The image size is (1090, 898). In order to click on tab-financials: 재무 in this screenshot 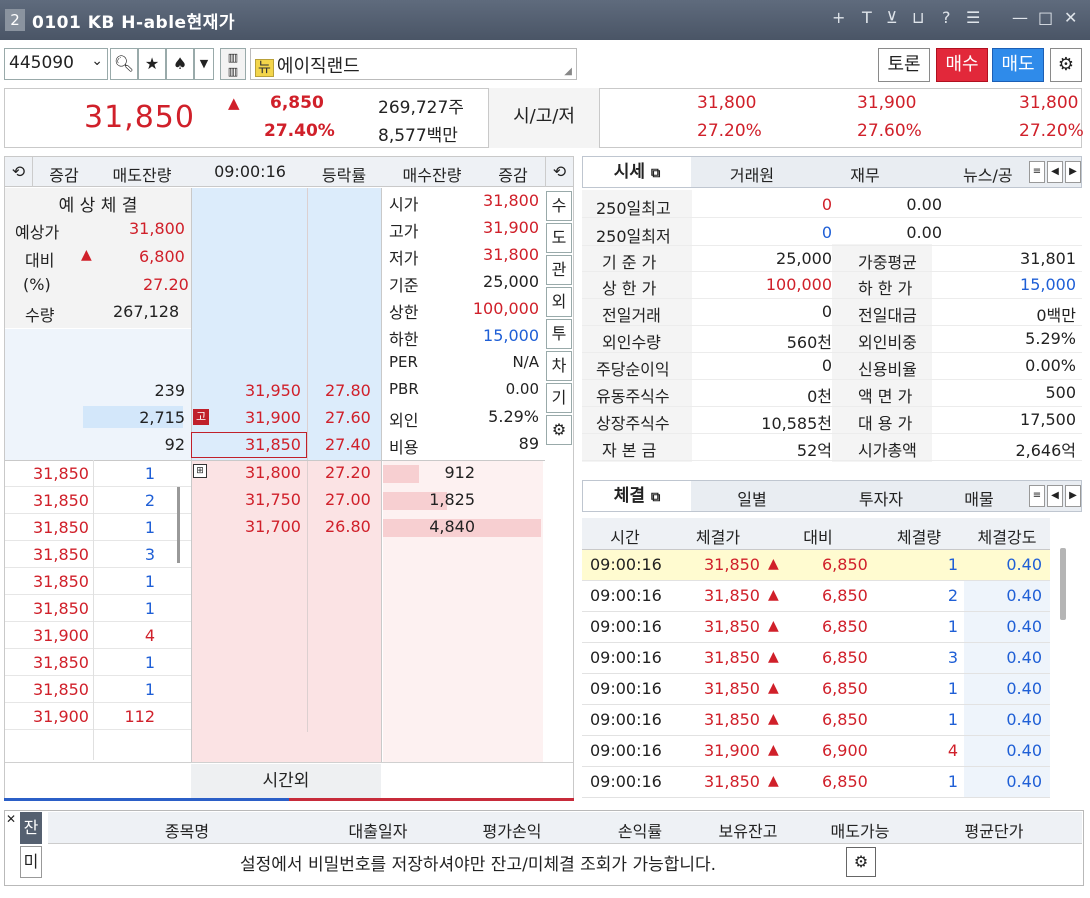, I will do `click(865, 174)`.